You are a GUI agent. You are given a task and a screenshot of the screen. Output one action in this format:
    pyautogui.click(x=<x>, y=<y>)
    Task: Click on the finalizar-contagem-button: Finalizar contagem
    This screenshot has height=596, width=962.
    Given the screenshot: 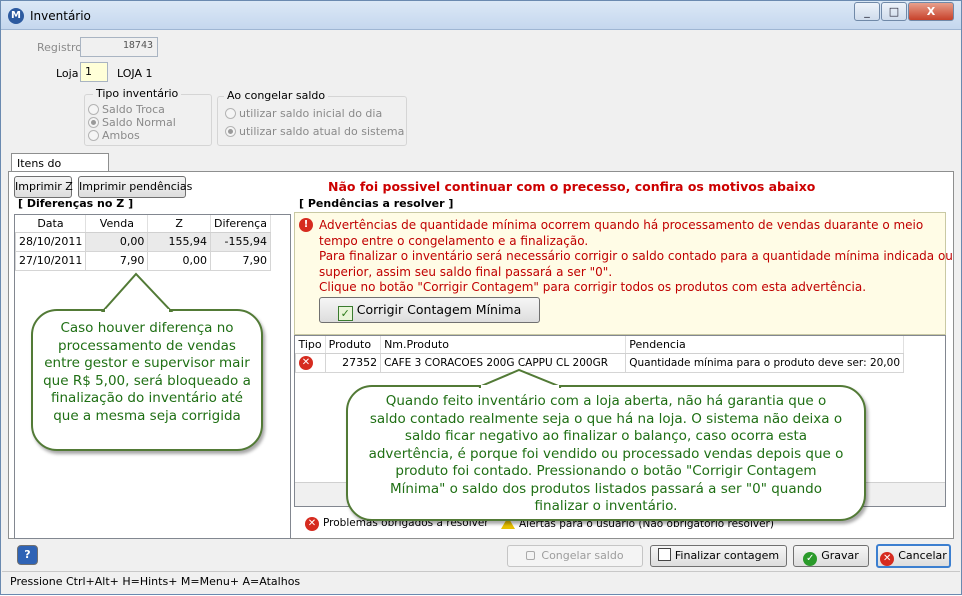 What is the action you would take?
    pyautogui.click(x=718, y=556)
    